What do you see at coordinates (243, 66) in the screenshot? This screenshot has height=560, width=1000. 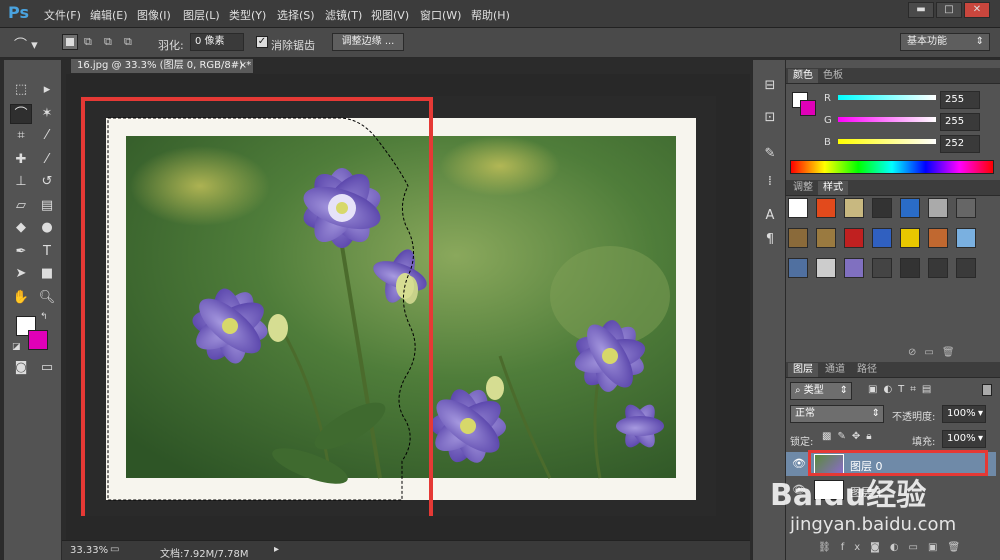 I see `close-tab-icon: ×` at bounding box center [243, 66].